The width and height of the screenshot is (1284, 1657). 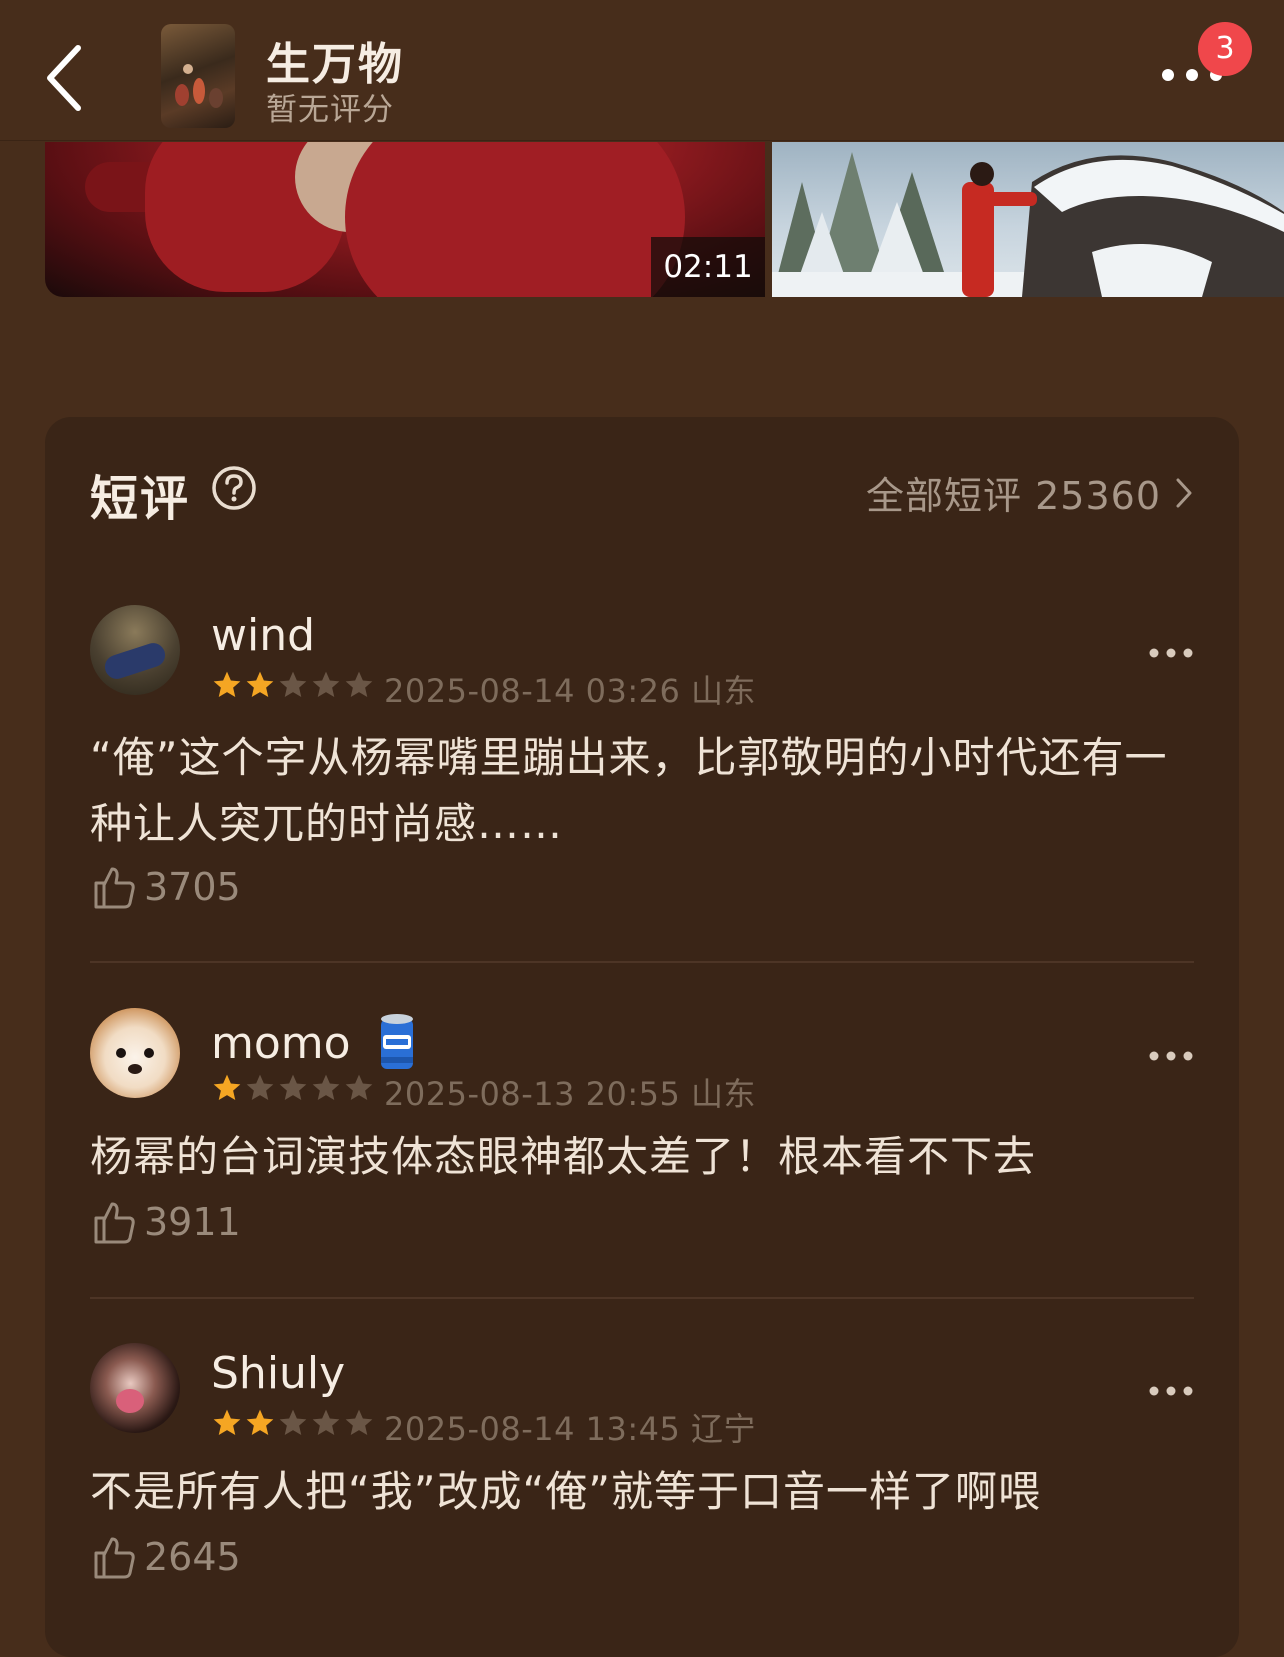 What do you see at coordinates (192, 887) in the screenshot?
I see `like-count: 3705` at bounding box center [192, 887].